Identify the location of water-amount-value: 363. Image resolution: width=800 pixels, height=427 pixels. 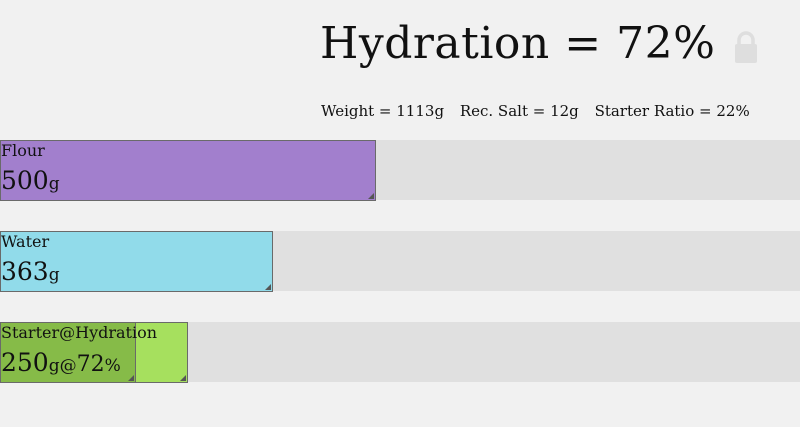
(25, 271).